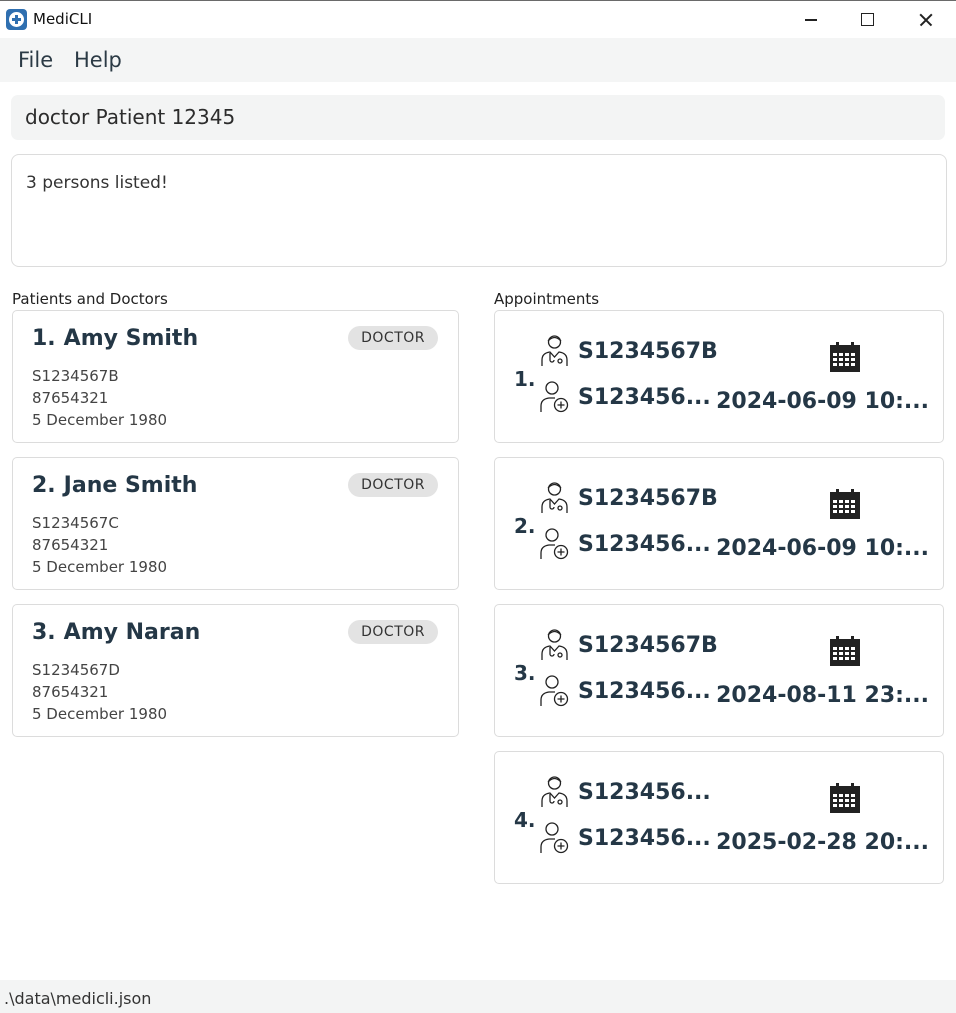 This screenshot has width=956, height=1013. I want to click on person-nric: S1234567D, so click(76, 670).